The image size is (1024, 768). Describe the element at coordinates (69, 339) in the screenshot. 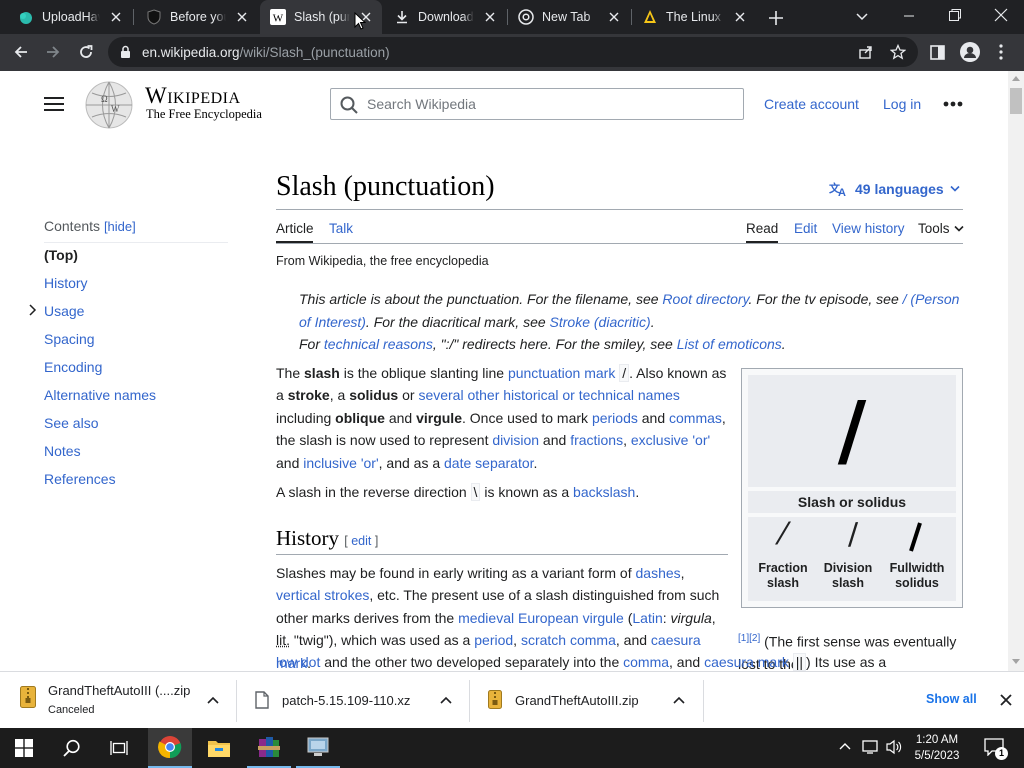

I see `toc-item-spacing: Spacing` at that location.